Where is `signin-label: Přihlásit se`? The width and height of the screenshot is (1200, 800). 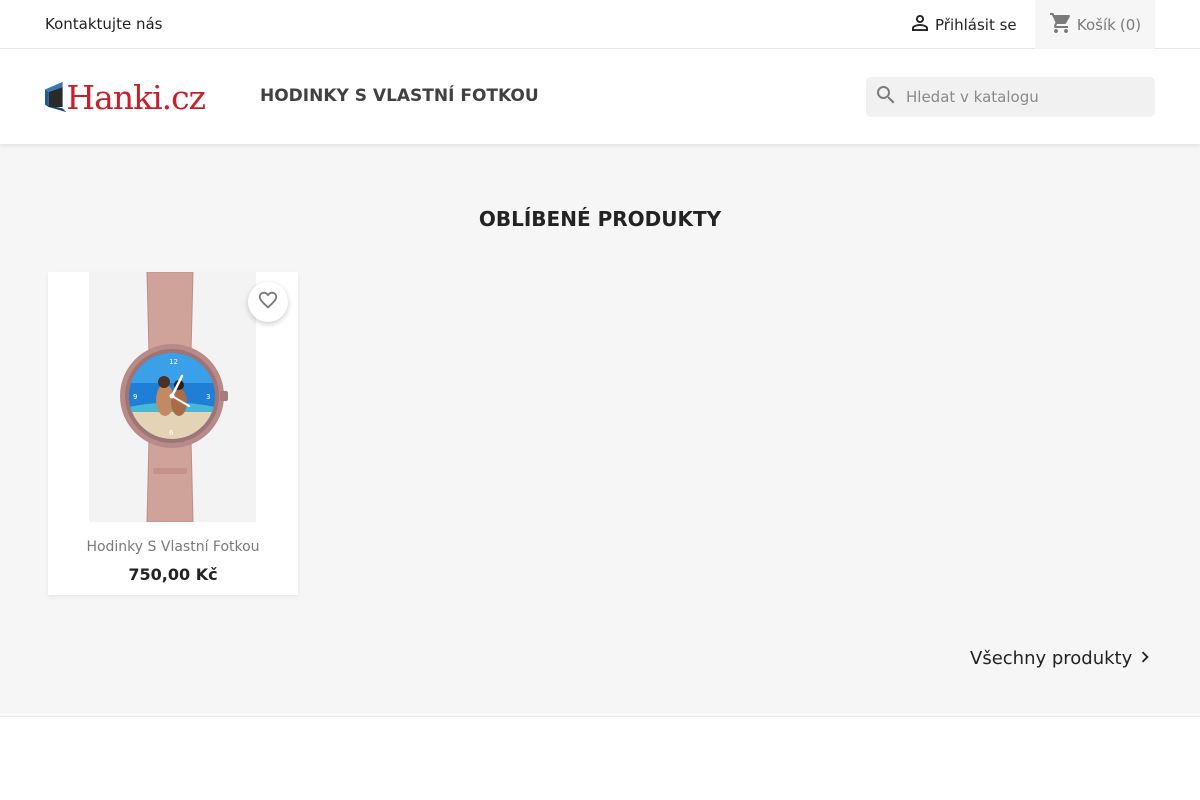
signin-label: Přihlásit se is located at coordinates (976, 25).